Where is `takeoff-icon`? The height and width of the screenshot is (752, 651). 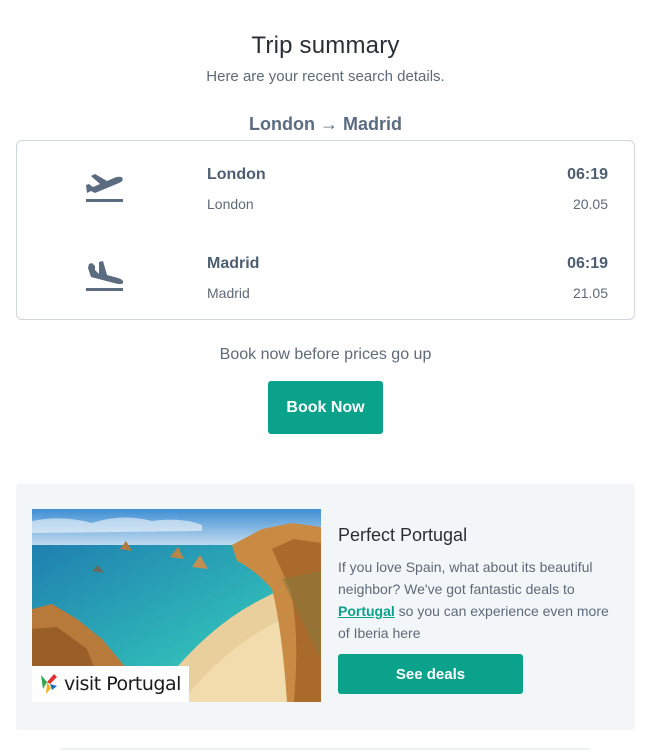 takeoff-icon is located at coordinates (104, 188).